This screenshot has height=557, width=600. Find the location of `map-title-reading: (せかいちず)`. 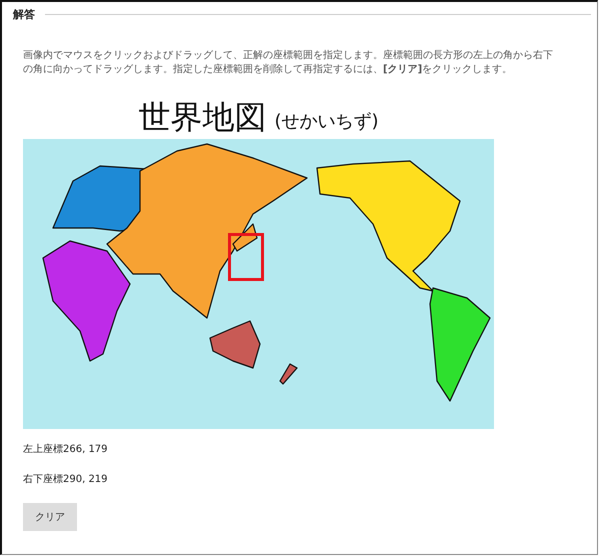

map-title-reading: (せかいちず) is located at coordinates (326, 121).